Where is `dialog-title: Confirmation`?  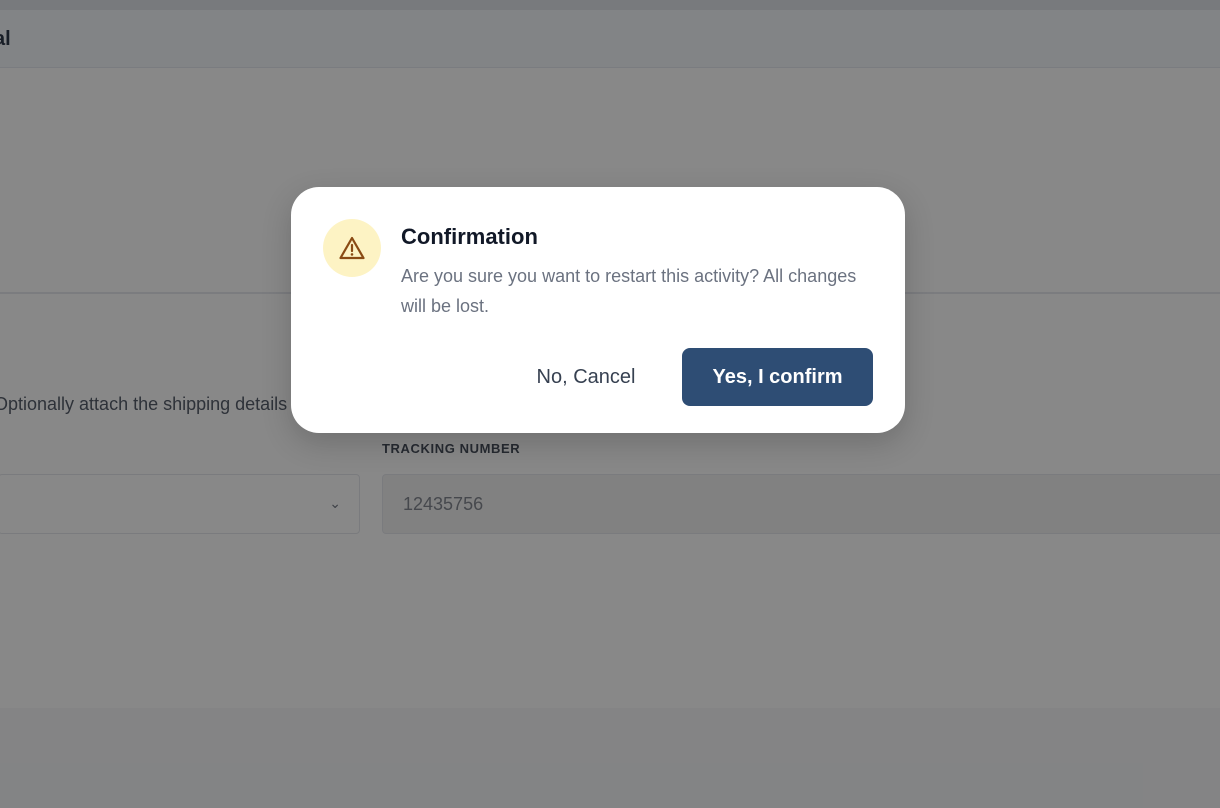 dialog-title: Confirmation is located at coordinates (469, 236).